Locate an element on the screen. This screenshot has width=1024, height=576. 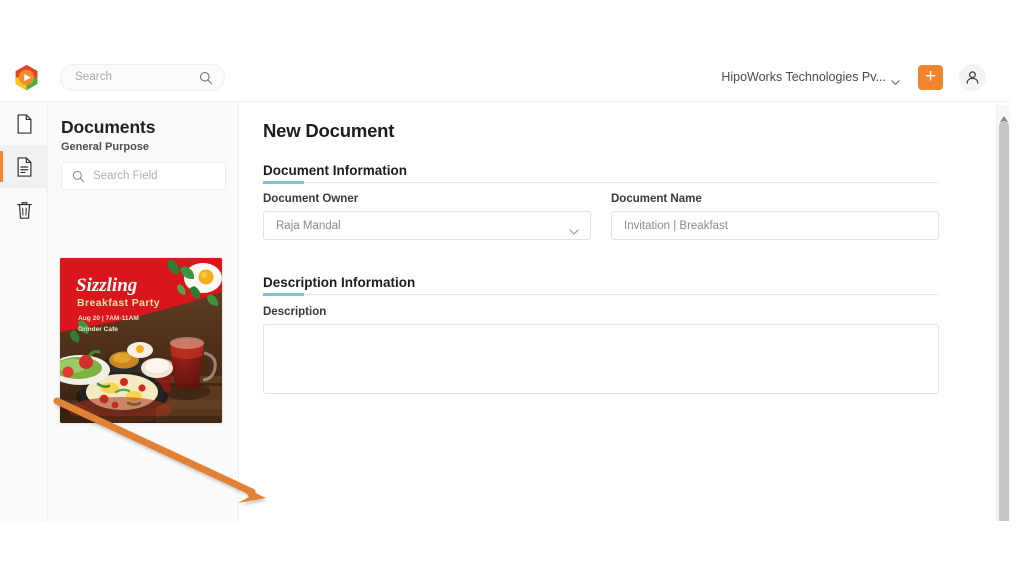
add-button: + is located at coordinates (930, 77).